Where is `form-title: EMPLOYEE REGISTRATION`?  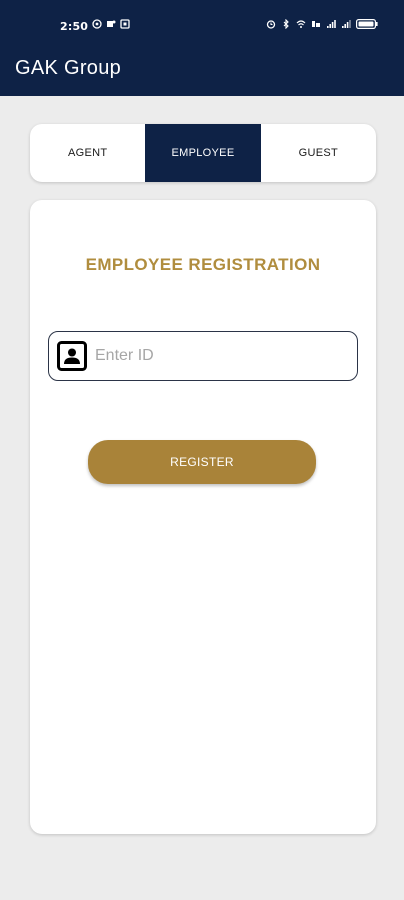 form-title: EMPLOYEE REGISTRATION is located at coordinates (203, 264).